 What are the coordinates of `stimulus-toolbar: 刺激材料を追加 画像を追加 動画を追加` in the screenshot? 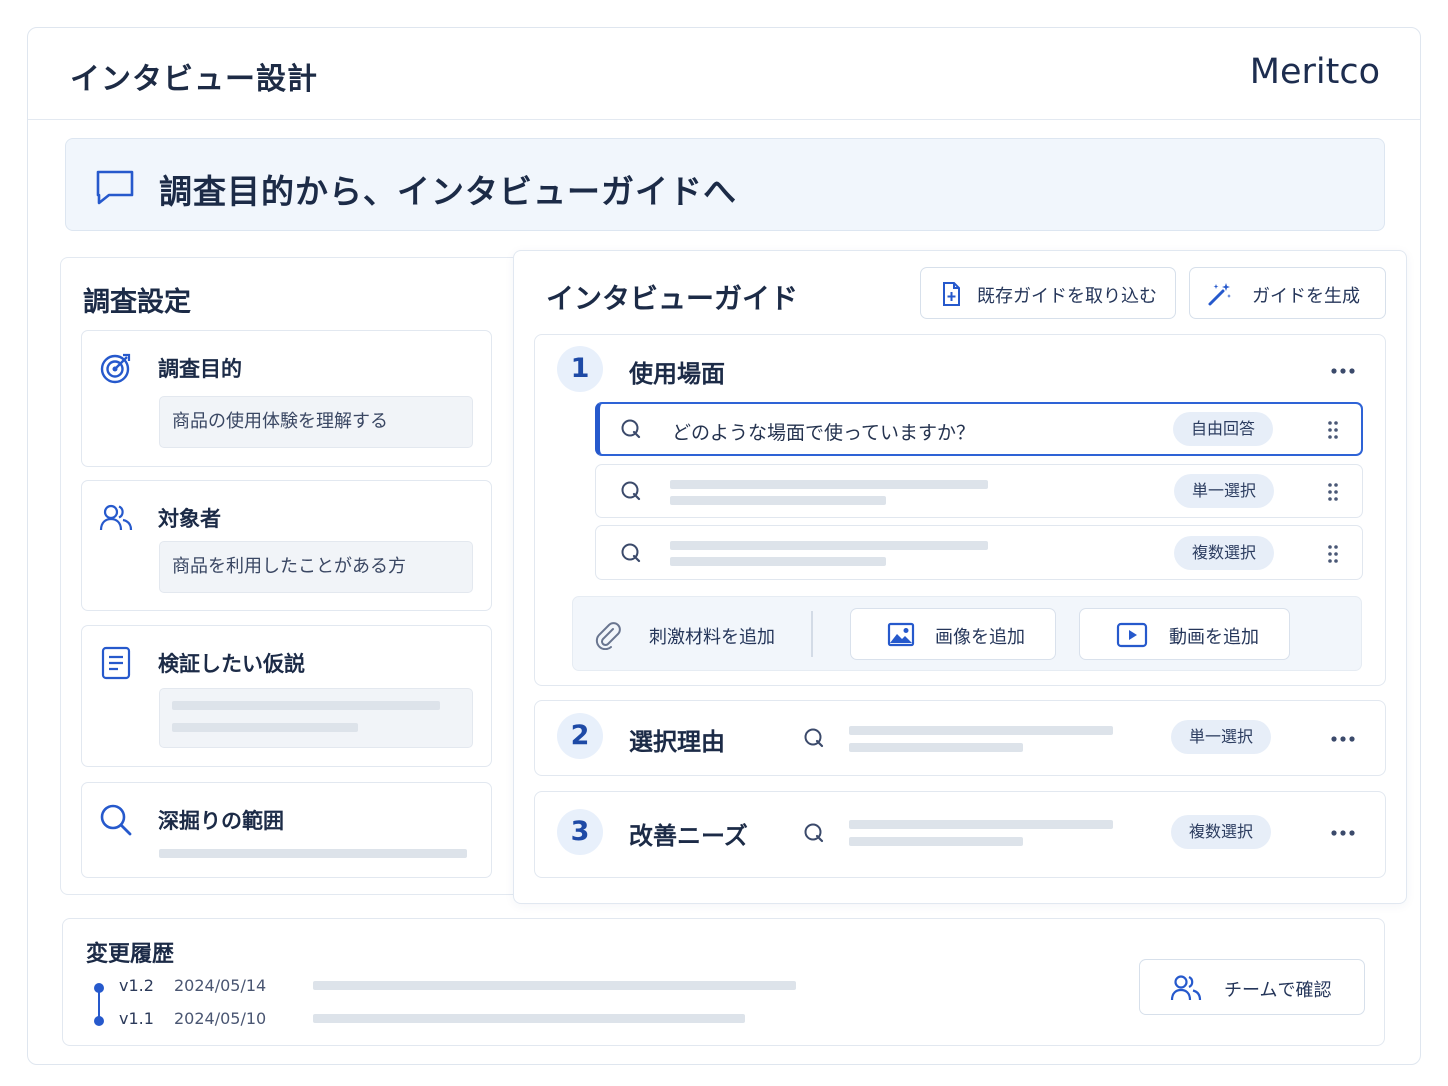 It's located at (967, 633).